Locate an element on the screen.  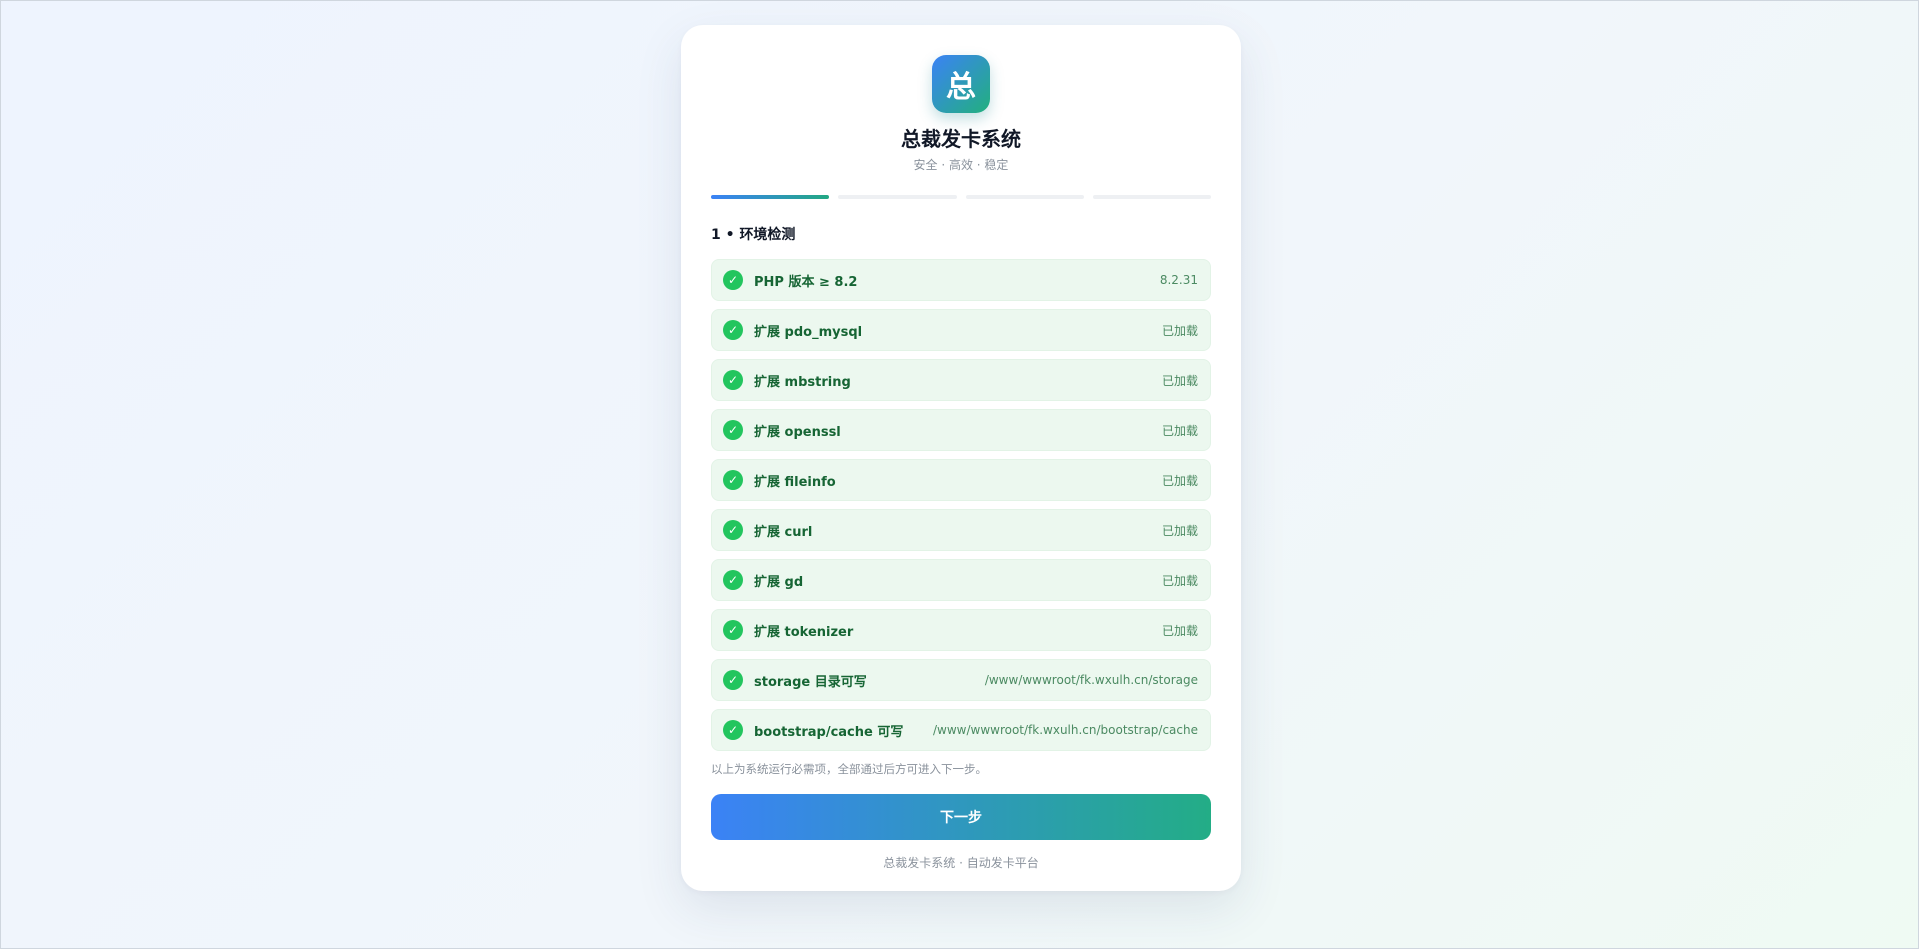
check-label: 扩展 mbstring is located at coordinates (802, 382).